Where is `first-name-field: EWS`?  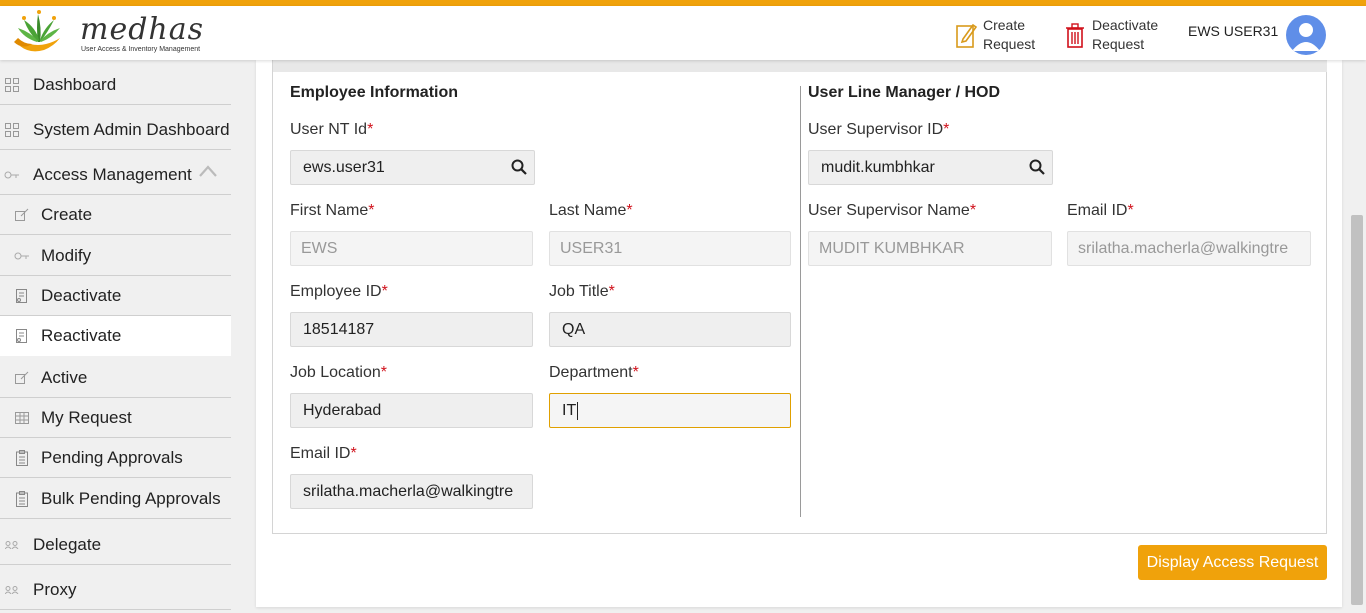 first-name-field: EWS is located at coordinates (411, 248).